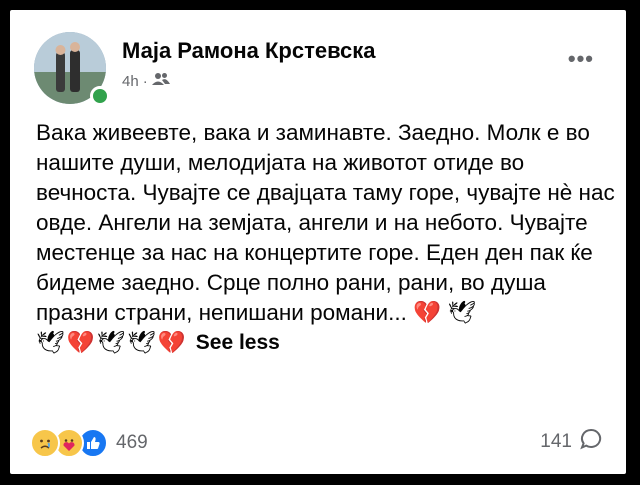 The image size is (640, 485). I want to click on reaction-count: 469, so click(132, 442).